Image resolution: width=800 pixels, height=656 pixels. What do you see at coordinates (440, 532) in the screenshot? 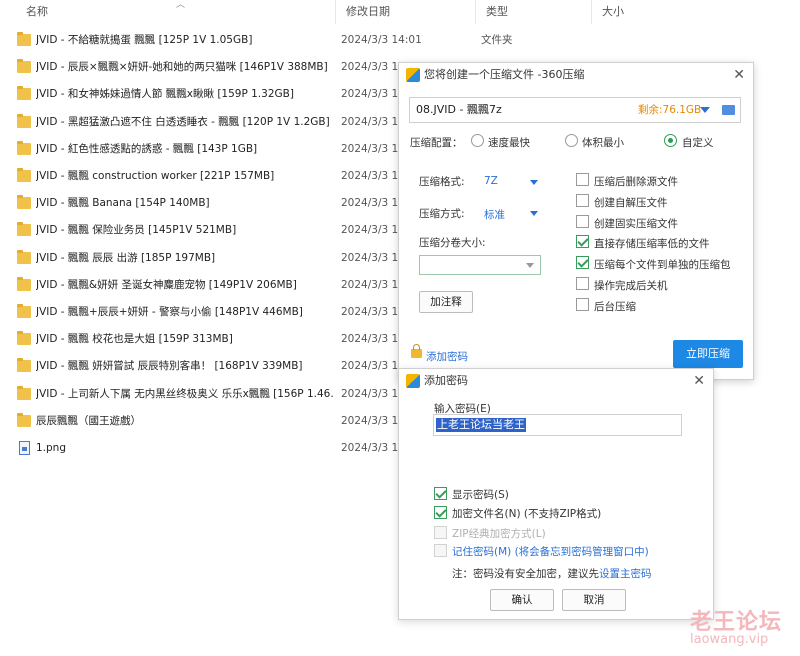
I see `zip-classic-checkbox` at bounding box center [440, 532].